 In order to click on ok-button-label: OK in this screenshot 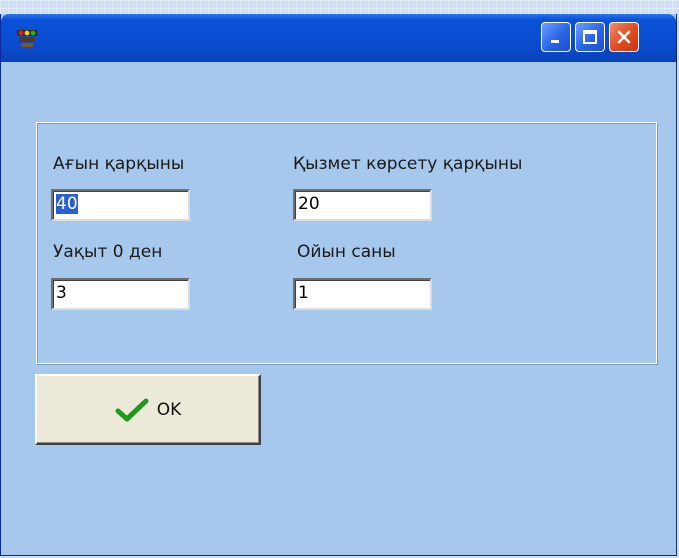, I will do `click(169, 409)`.